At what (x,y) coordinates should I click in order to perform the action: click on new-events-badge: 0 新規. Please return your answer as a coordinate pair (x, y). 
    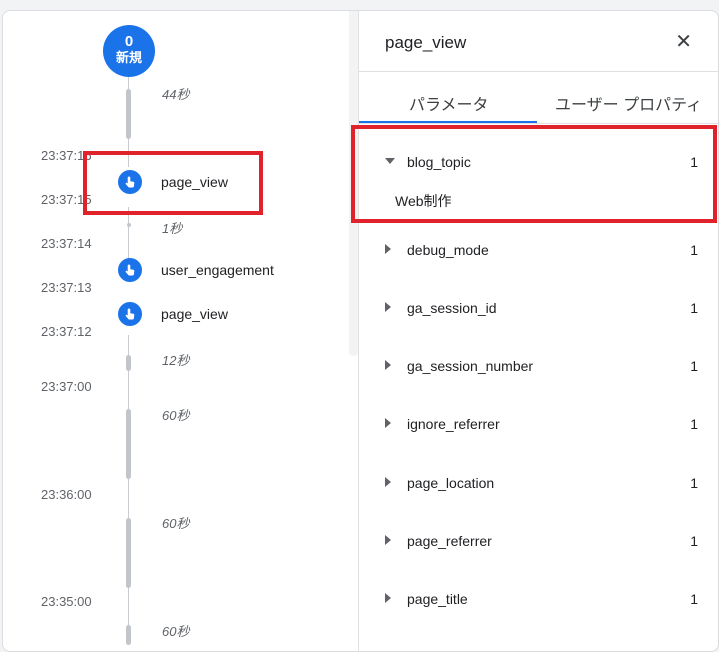
    Looking at the image, I should click on (129, 51).